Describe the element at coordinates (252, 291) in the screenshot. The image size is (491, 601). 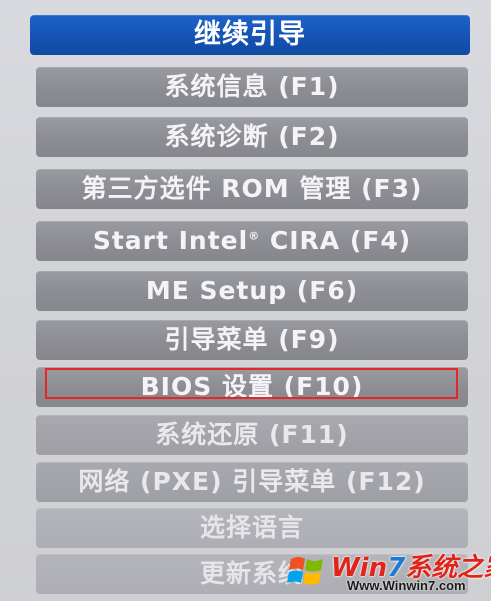
I see `menu-item-me-setup: ME Setup (F6)` at that location.